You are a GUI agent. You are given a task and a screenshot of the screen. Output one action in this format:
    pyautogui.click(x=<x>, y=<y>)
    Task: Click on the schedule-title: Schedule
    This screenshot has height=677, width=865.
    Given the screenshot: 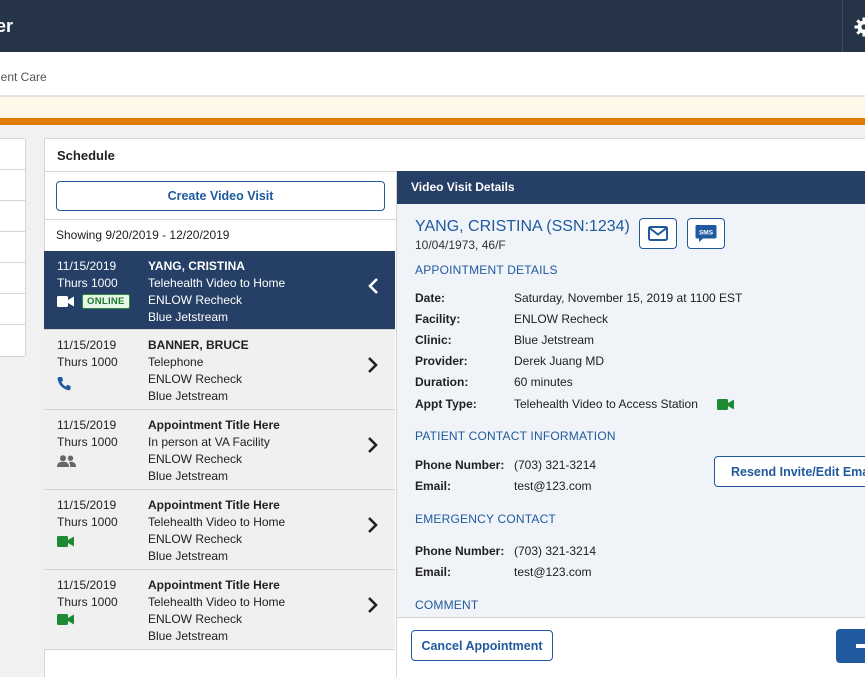 What is the action you would take?
    pyautogui.click(x=86, y=155)
    